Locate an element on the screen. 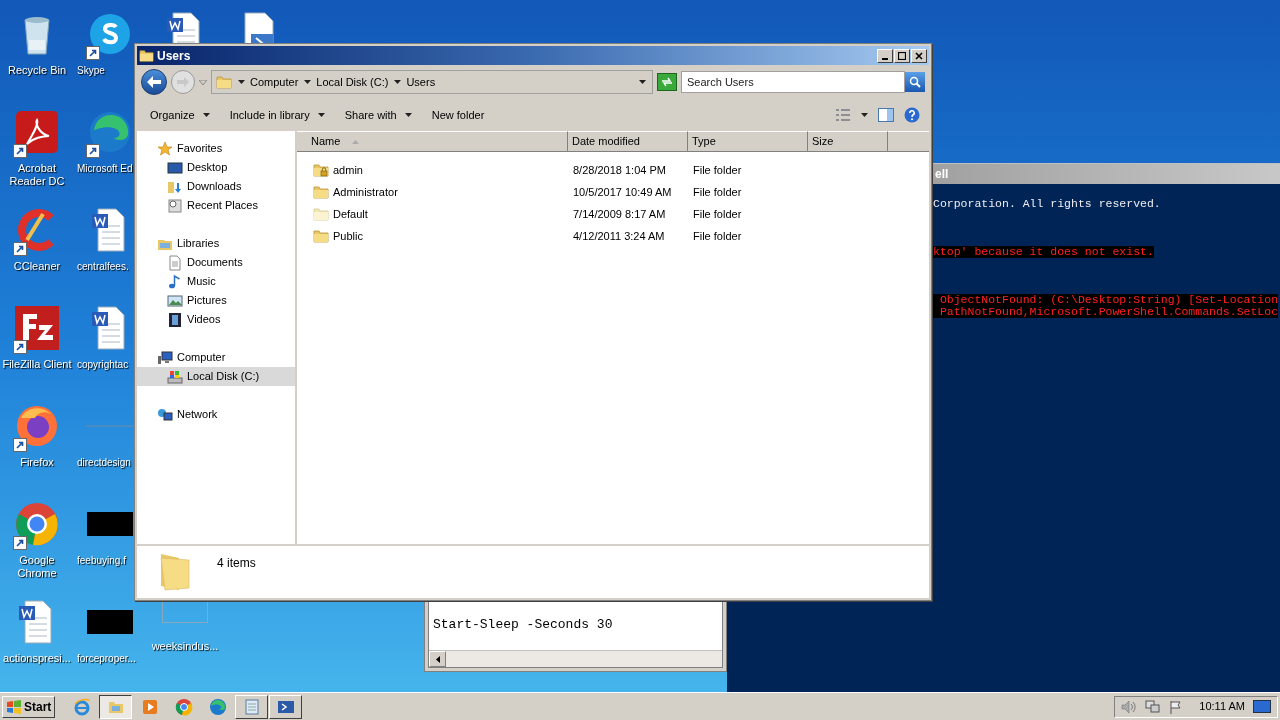 This screenshot has width=1280, height=720. film-strip-icon is located at coordinates (175, 319).